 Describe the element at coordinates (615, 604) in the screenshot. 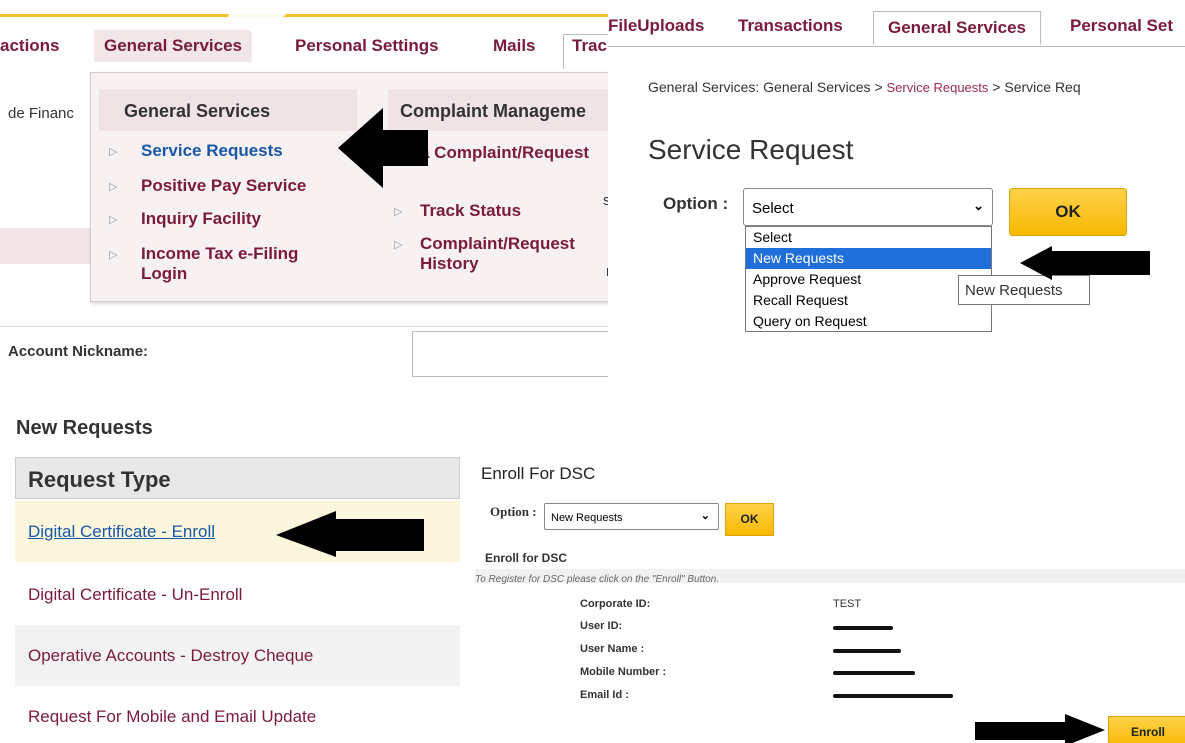

I see `field-label-corporate-id: Corporate ID:` at that location.